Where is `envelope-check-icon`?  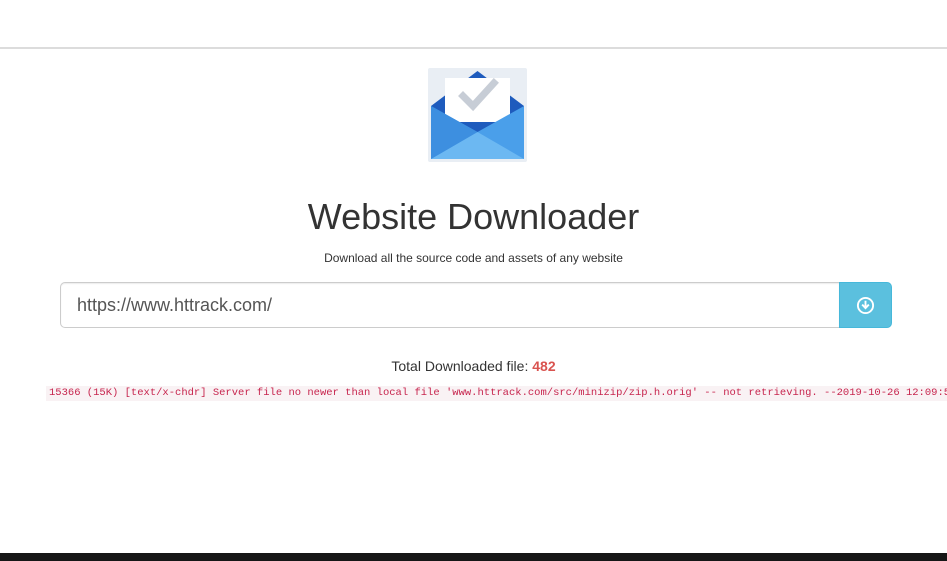
envelope-check-icon is located at coordinates (477, 115).